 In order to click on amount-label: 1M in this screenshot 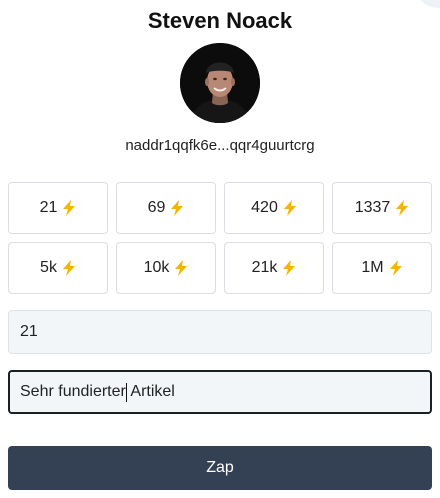, I will do `click(372, 267)`.